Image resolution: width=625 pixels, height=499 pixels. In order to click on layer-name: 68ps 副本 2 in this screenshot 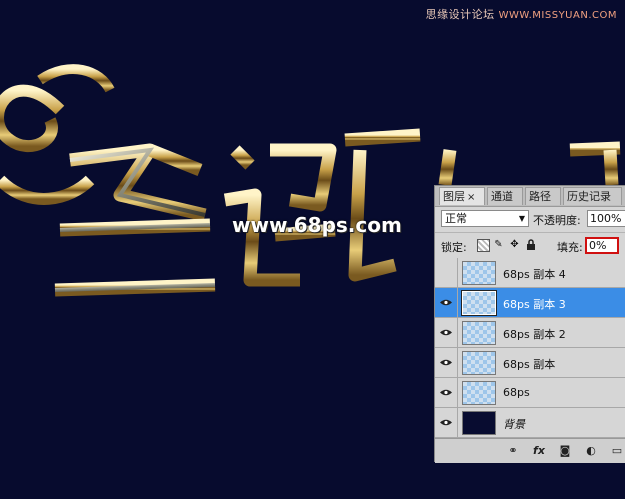, I will do `click(534, 334)`.